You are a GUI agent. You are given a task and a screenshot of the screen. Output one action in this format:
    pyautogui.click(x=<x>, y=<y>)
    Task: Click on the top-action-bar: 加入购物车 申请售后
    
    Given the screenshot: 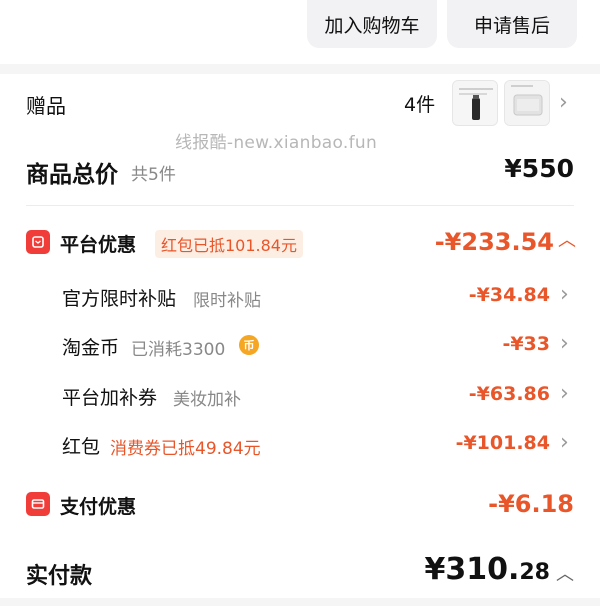 What is the action you would take?
    pyautogui.click(x=300, y=34)
    